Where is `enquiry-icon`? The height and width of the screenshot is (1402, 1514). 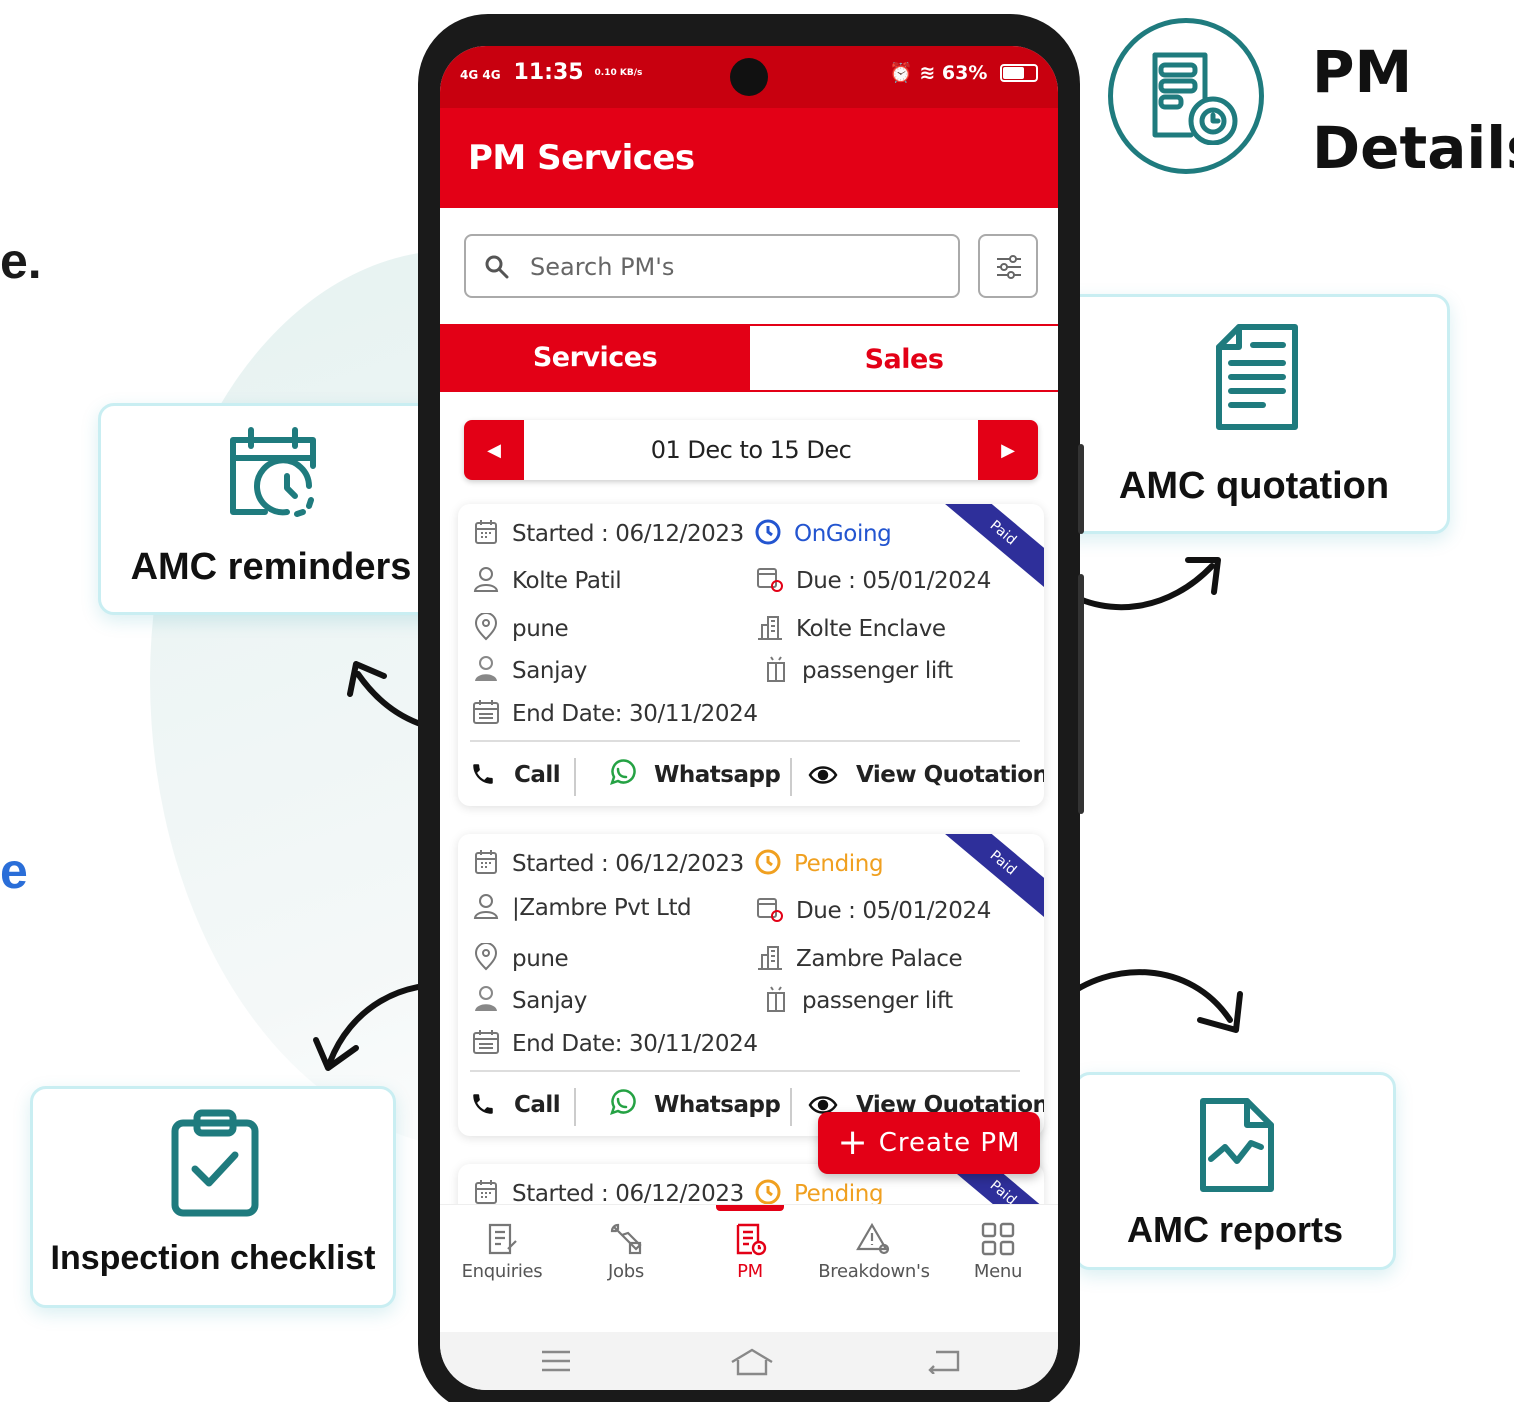
enquiry-icon is located at coordinates (502, 1239).